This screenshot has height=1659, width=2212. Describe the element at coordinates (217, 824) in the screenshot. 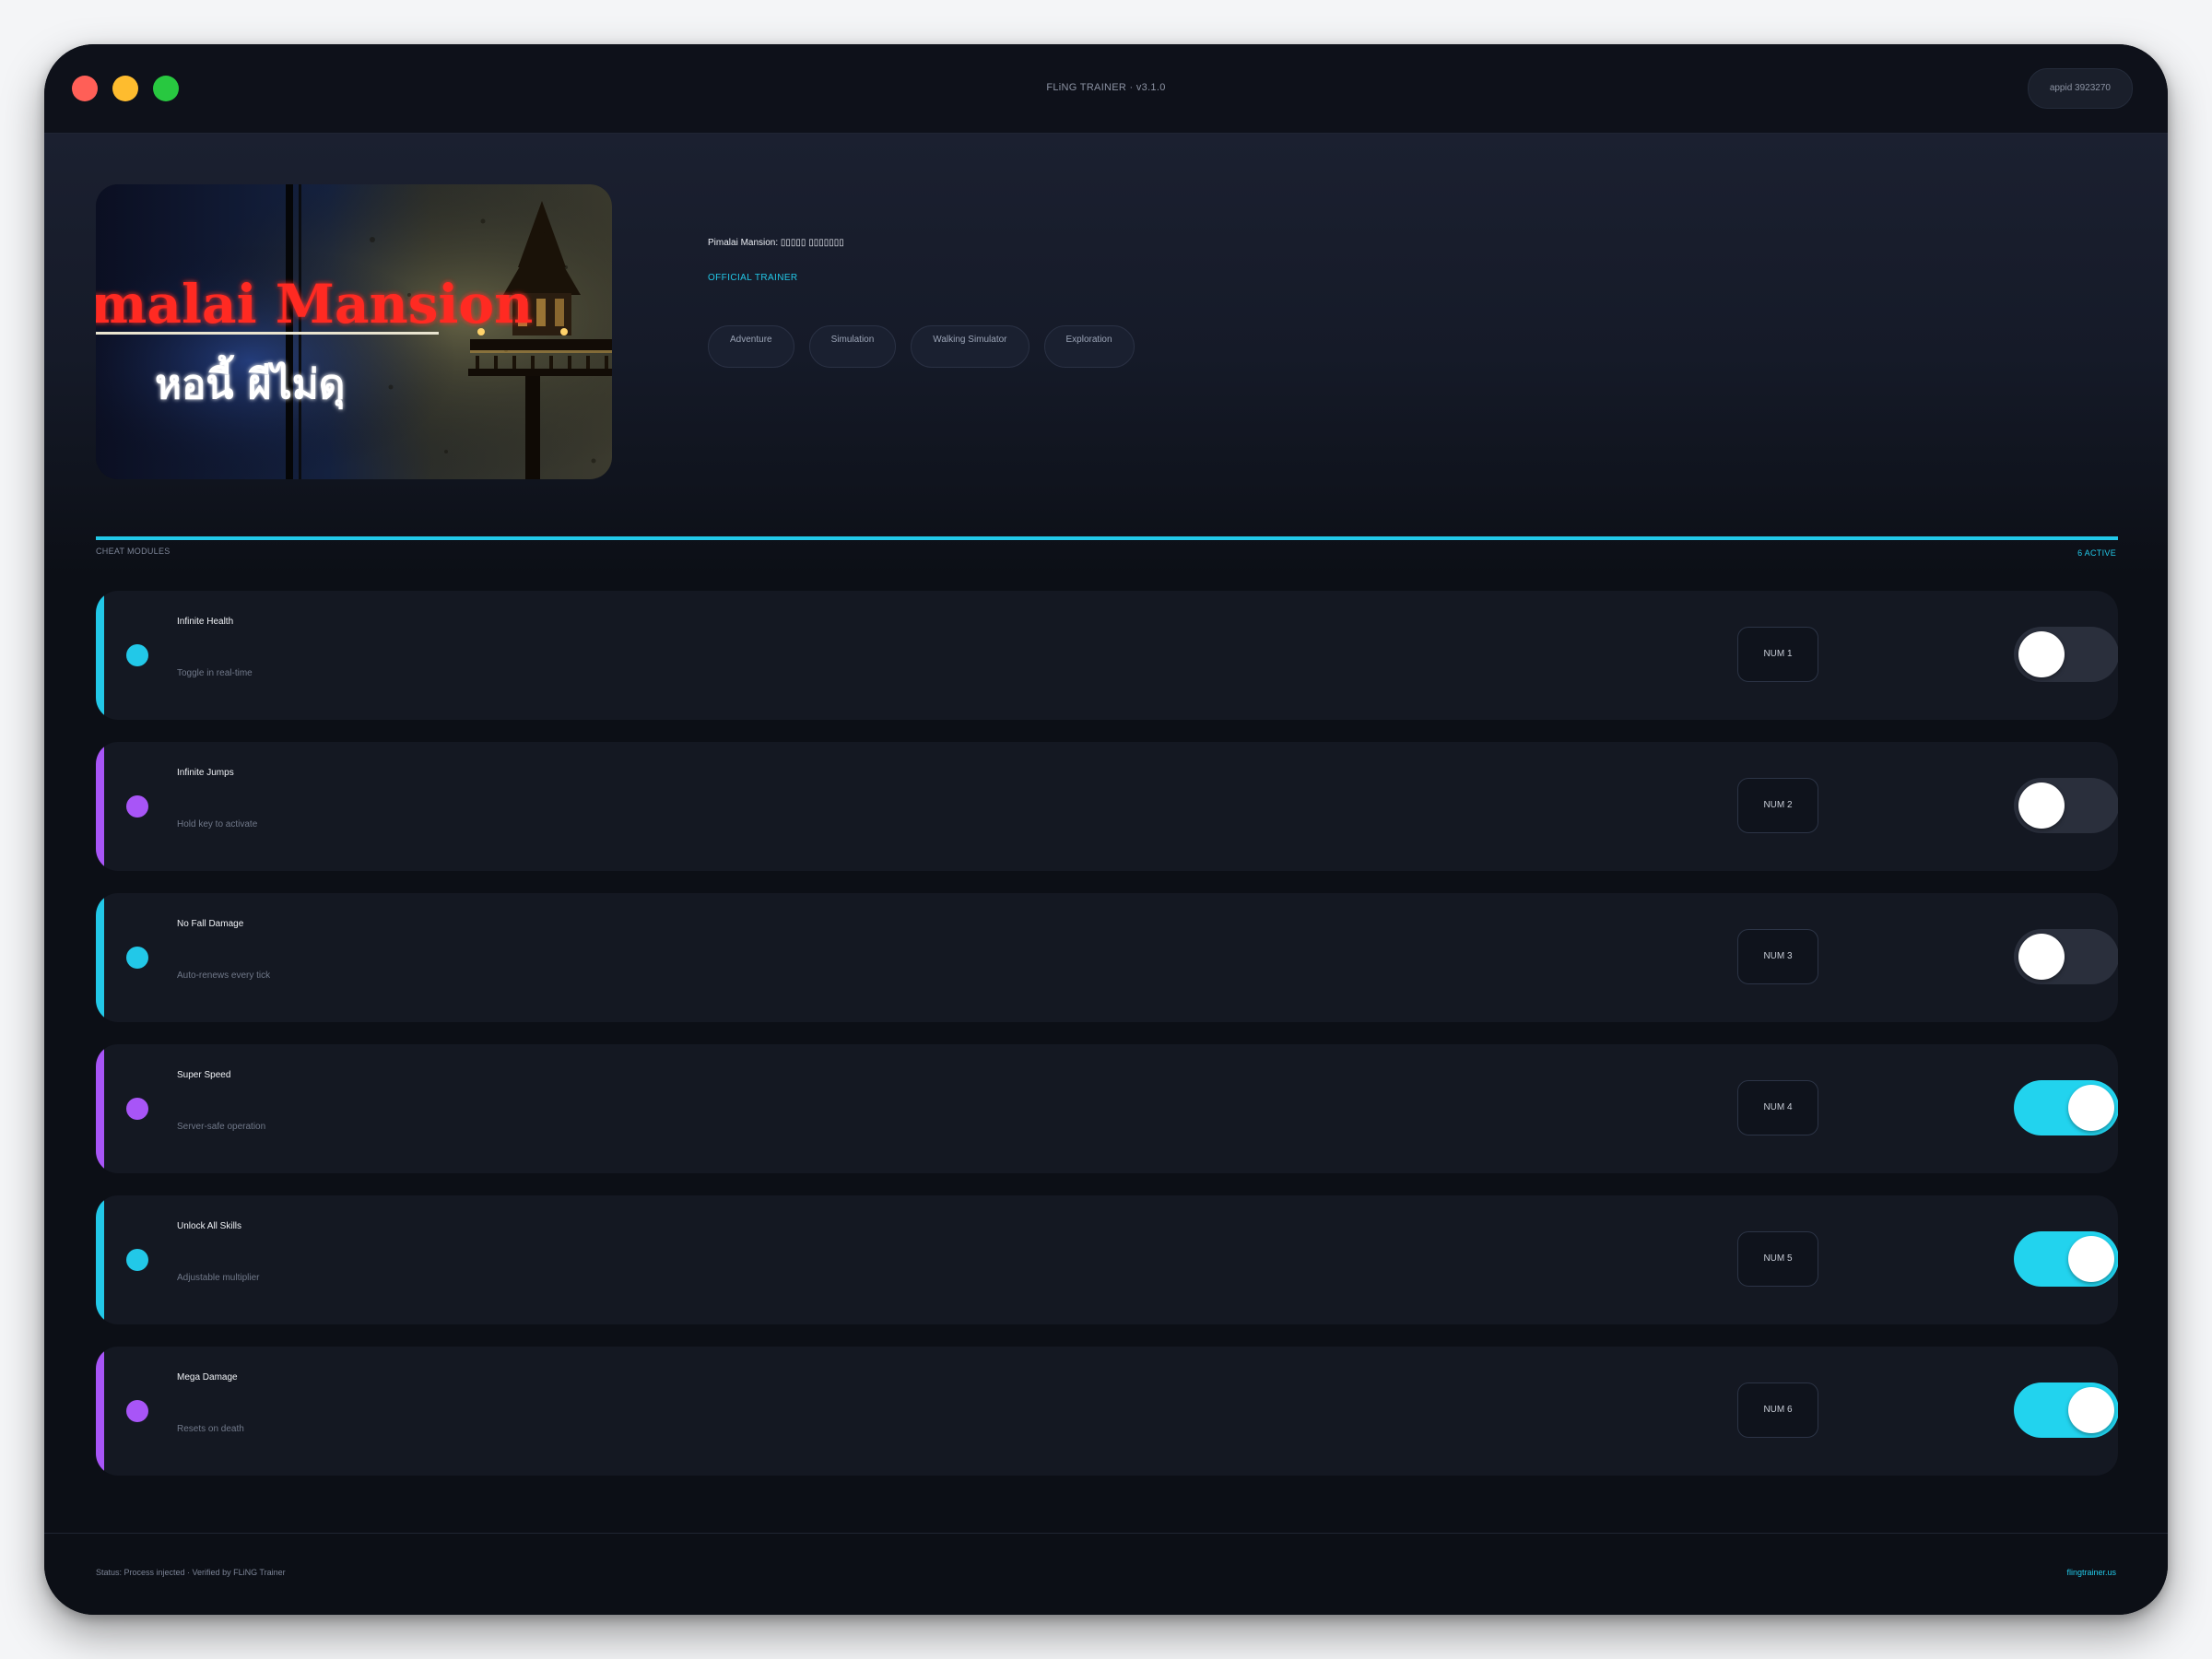

I see `cheat-description: Hold key to activate` at that location.